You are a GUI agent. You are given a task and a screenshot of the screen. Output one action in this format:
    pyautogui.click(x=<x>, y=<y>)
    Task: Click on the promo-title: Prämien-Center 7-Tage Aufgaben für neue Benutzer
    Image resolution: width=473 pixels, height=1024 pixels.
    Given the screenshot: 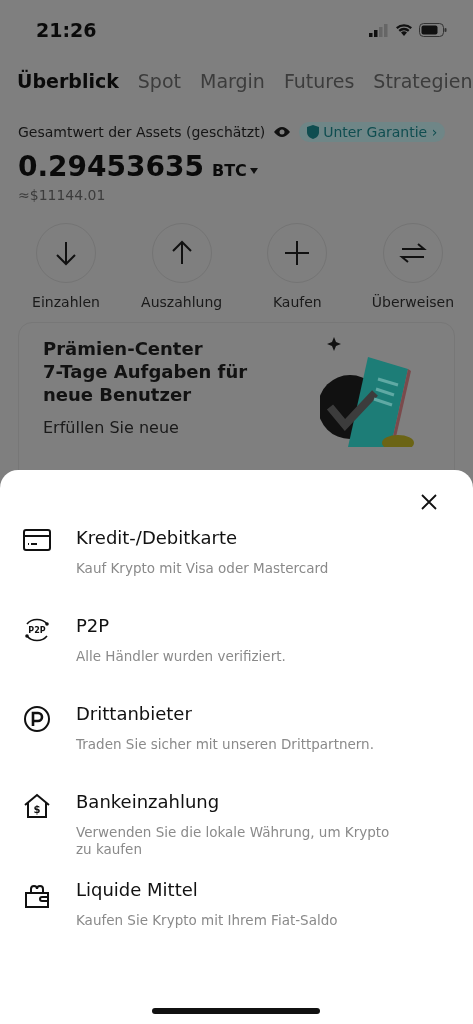 What is the action you would take?
    pyautogui.click(x=145, y=371)
    